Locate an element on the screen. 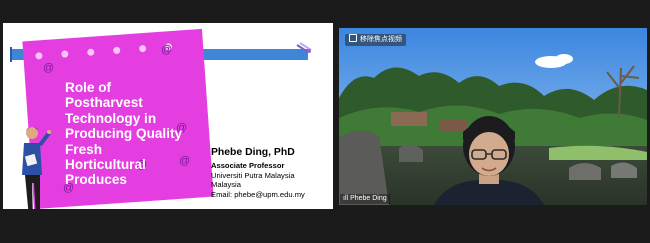  title-line: Produces is located at coordinates (96, 180).